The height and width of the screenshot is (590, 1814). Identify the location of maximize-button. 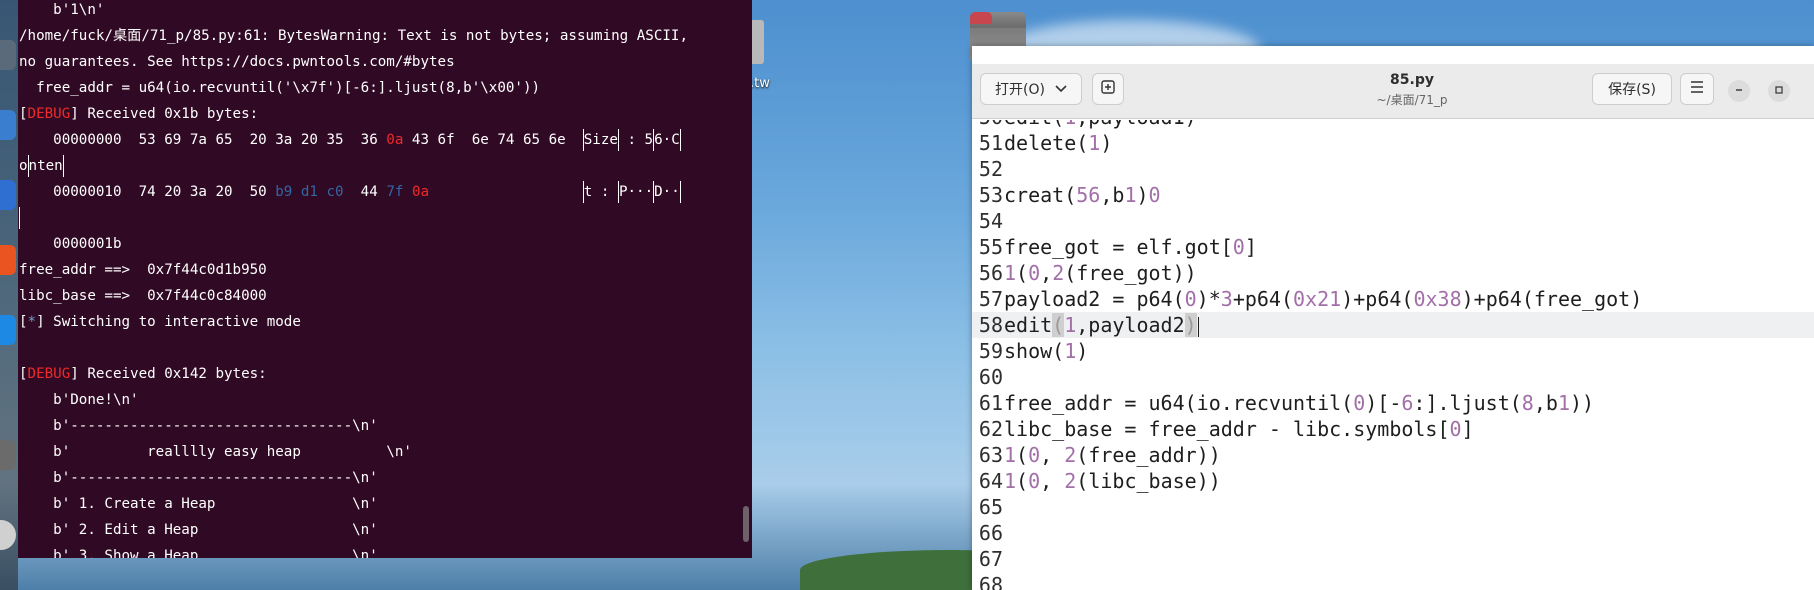
(1779, 91).